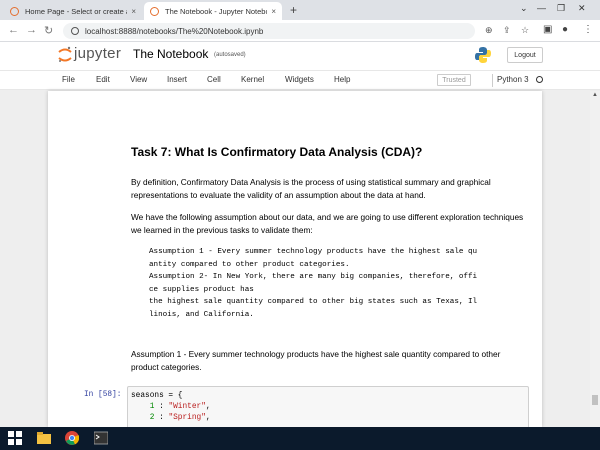  What do you see at coordinates (588, 29) in the screenshot?
I see `browser-menu-icon: ⋮` at bounding box center [588, 29].